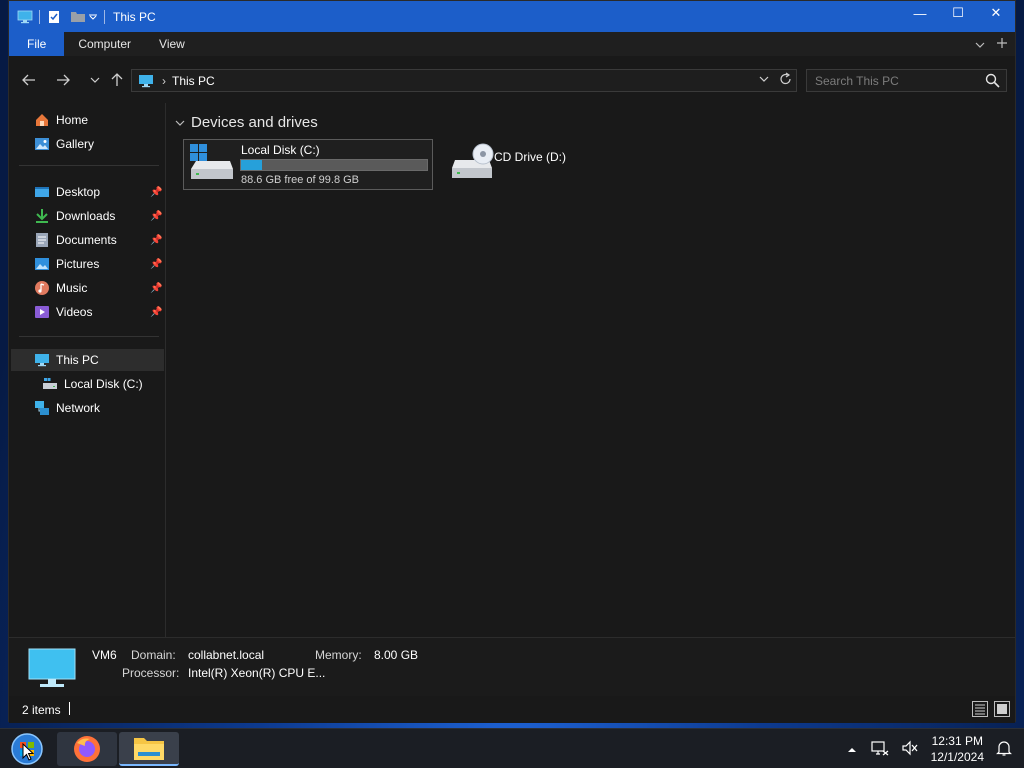 The image size is (1024, 768). Describe the element at coordinates (996, 13) in the screenshot. I see `close-button: ✕` at that location.